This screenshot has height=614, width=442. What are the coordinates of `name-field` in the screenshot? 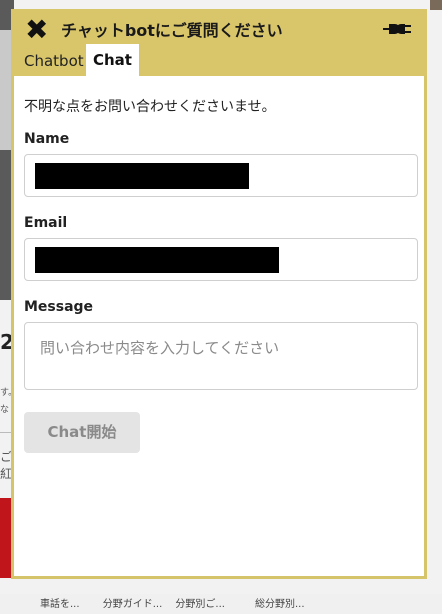 It's located at (221, 175).